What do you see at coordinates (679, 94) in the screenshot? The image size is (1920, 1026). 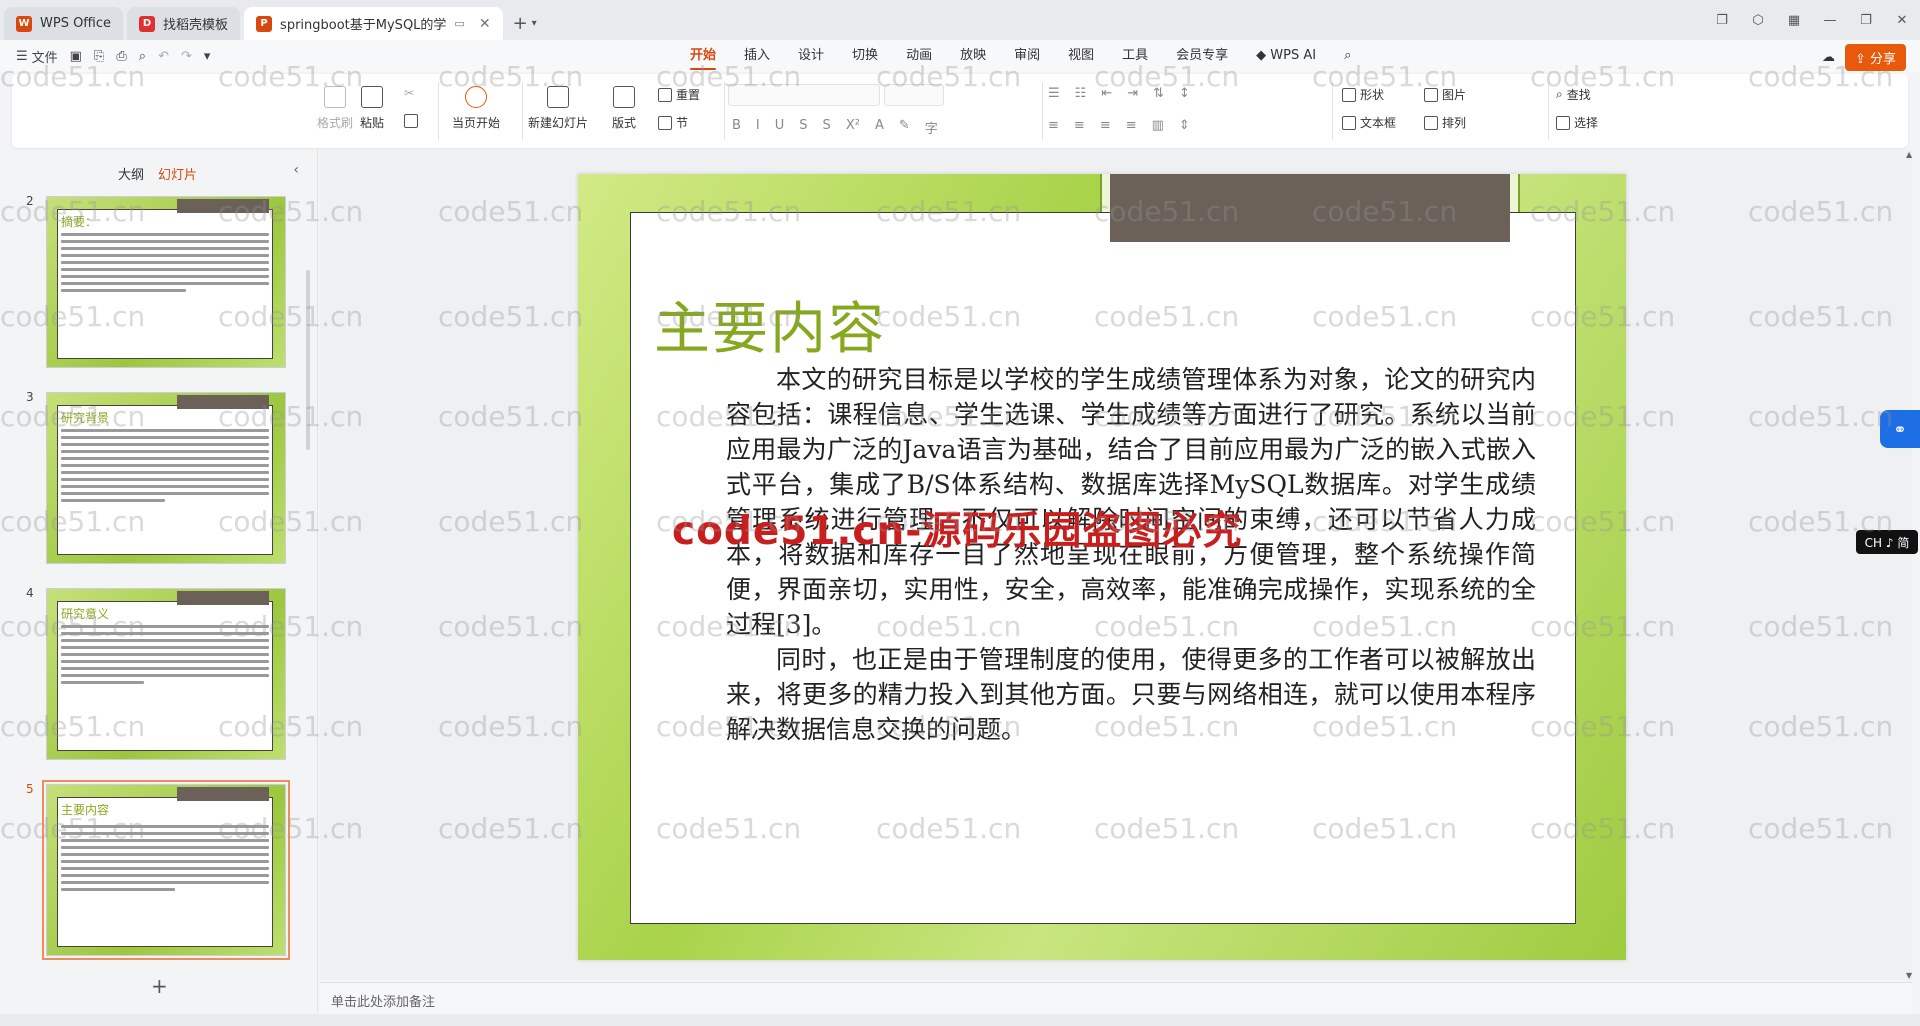 I see `reset-button: 重置` at bounding box center [679, 94].